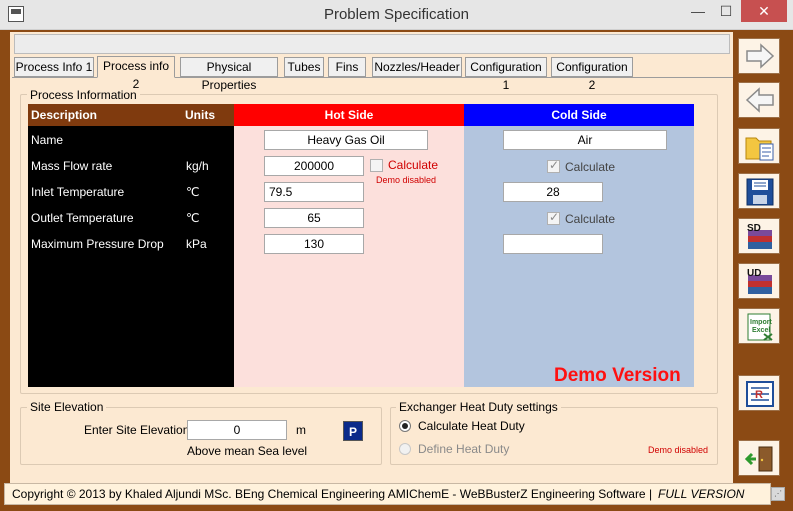  What do you see at coordinates (67, 407) in the screenshot?
I see `site-elevation-label: Site Elevation` at bounding box center [67, 407].